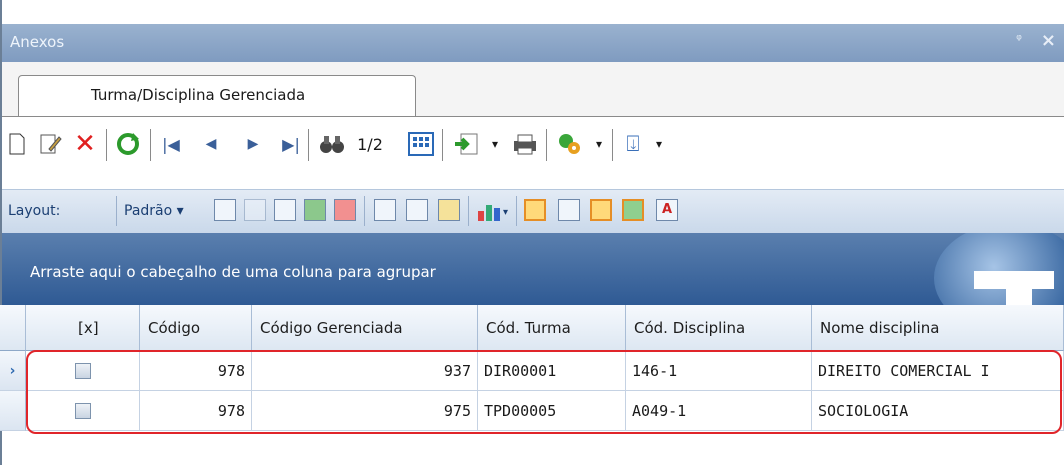  Describe the element at coordinates (253, 144) in the screenshot. I see `next-record-icon: ▶` at that location.